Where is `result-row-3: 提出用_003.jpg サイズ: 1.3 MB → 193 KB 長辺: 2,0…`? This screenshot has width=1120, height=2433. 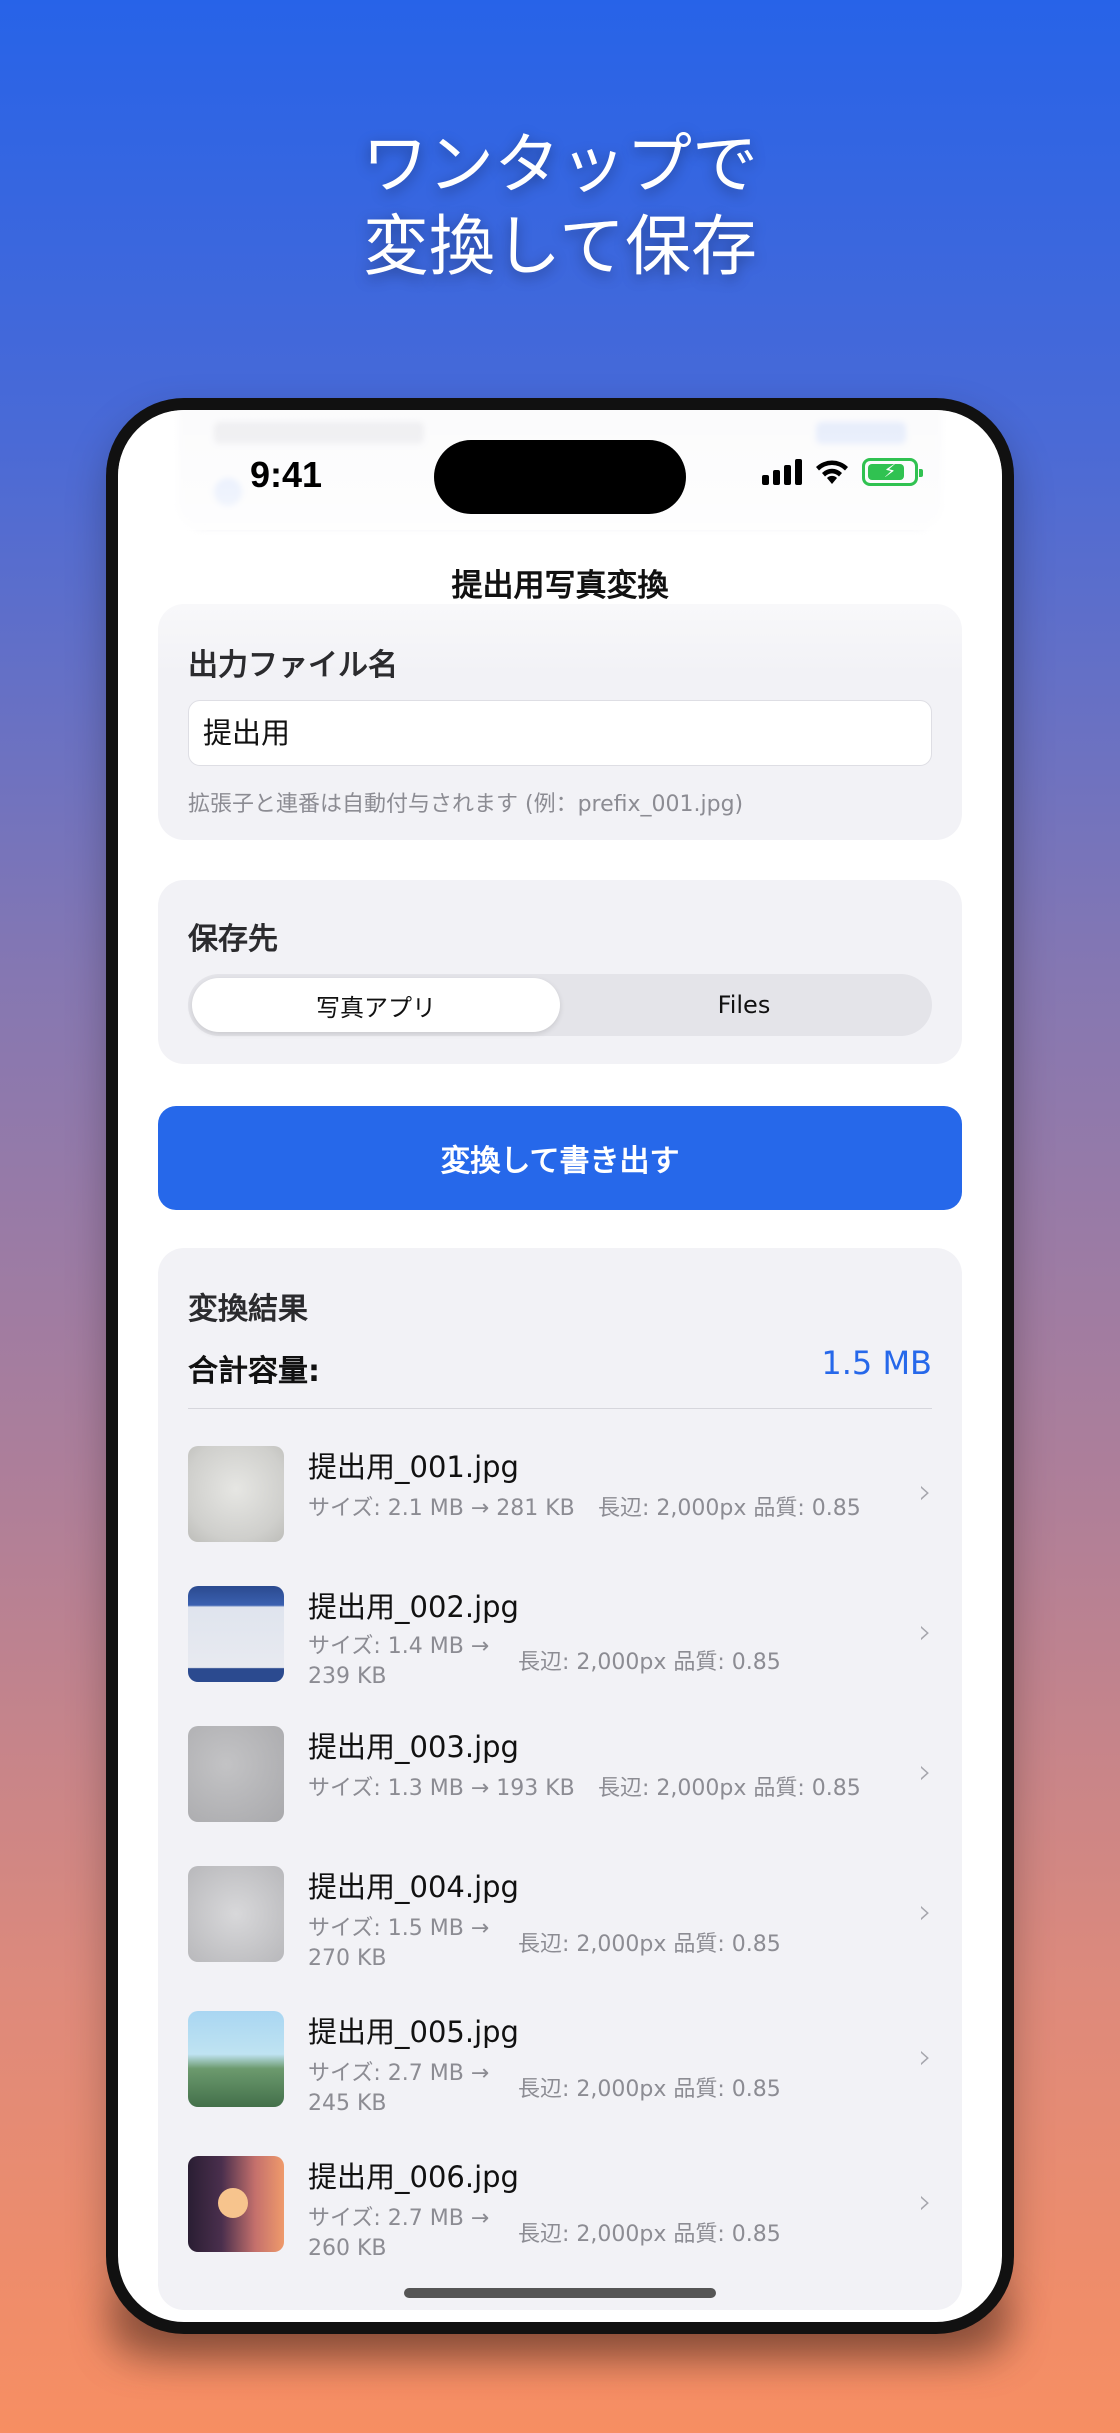 result-row-3: 提出用_003.jpg サイズ: 1.3 MB → 193 KB 長辺: 2,0… is located at coordinates (560, 1773).